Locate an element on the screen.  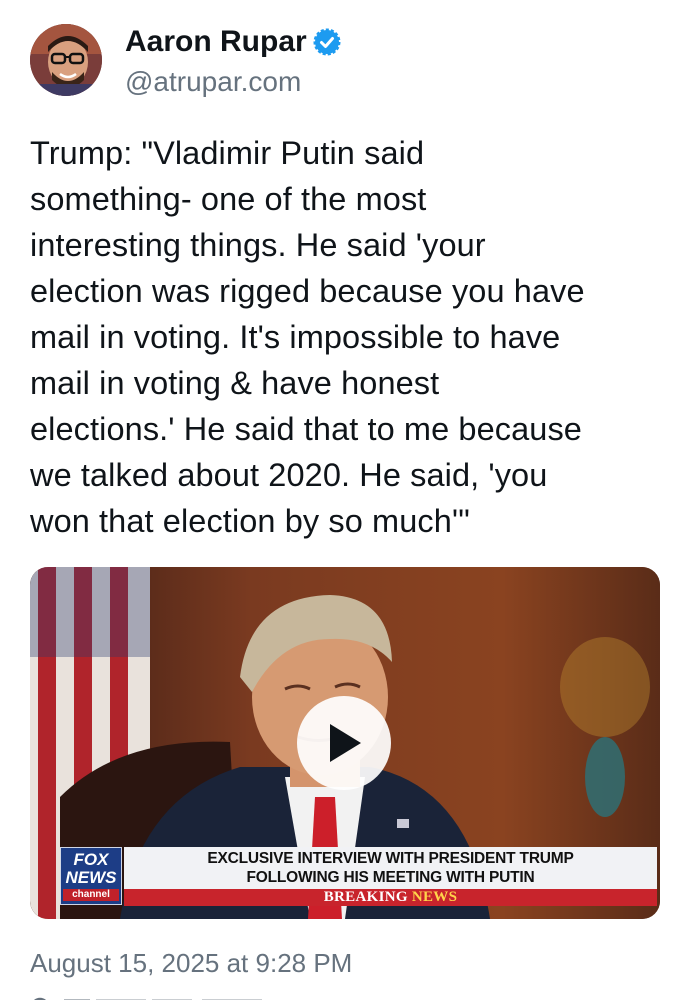
news-word: NEWS is located at coordinates (434, 897).